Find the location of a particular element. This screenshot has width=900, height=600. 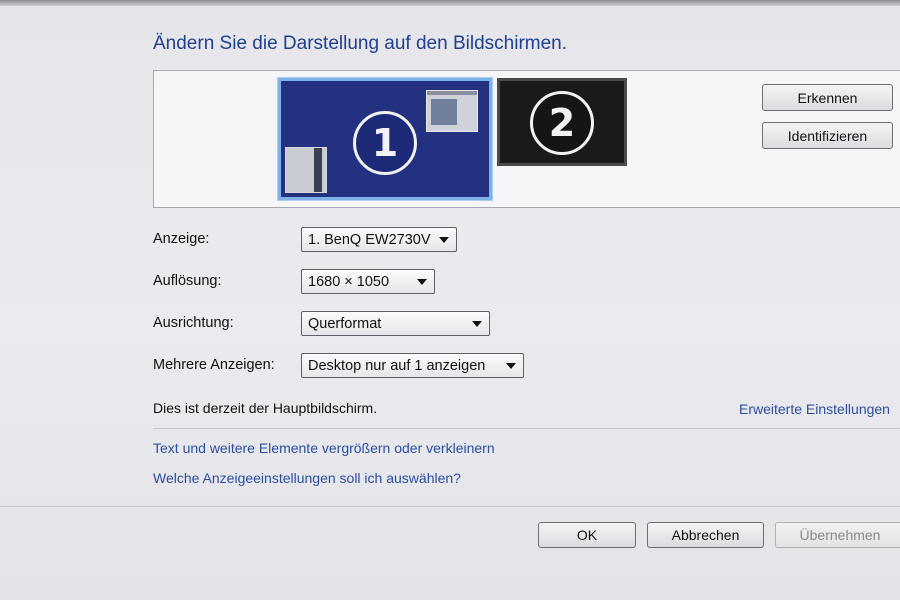

resolution-label: Auflösung: is located at coordinates (187, 281).